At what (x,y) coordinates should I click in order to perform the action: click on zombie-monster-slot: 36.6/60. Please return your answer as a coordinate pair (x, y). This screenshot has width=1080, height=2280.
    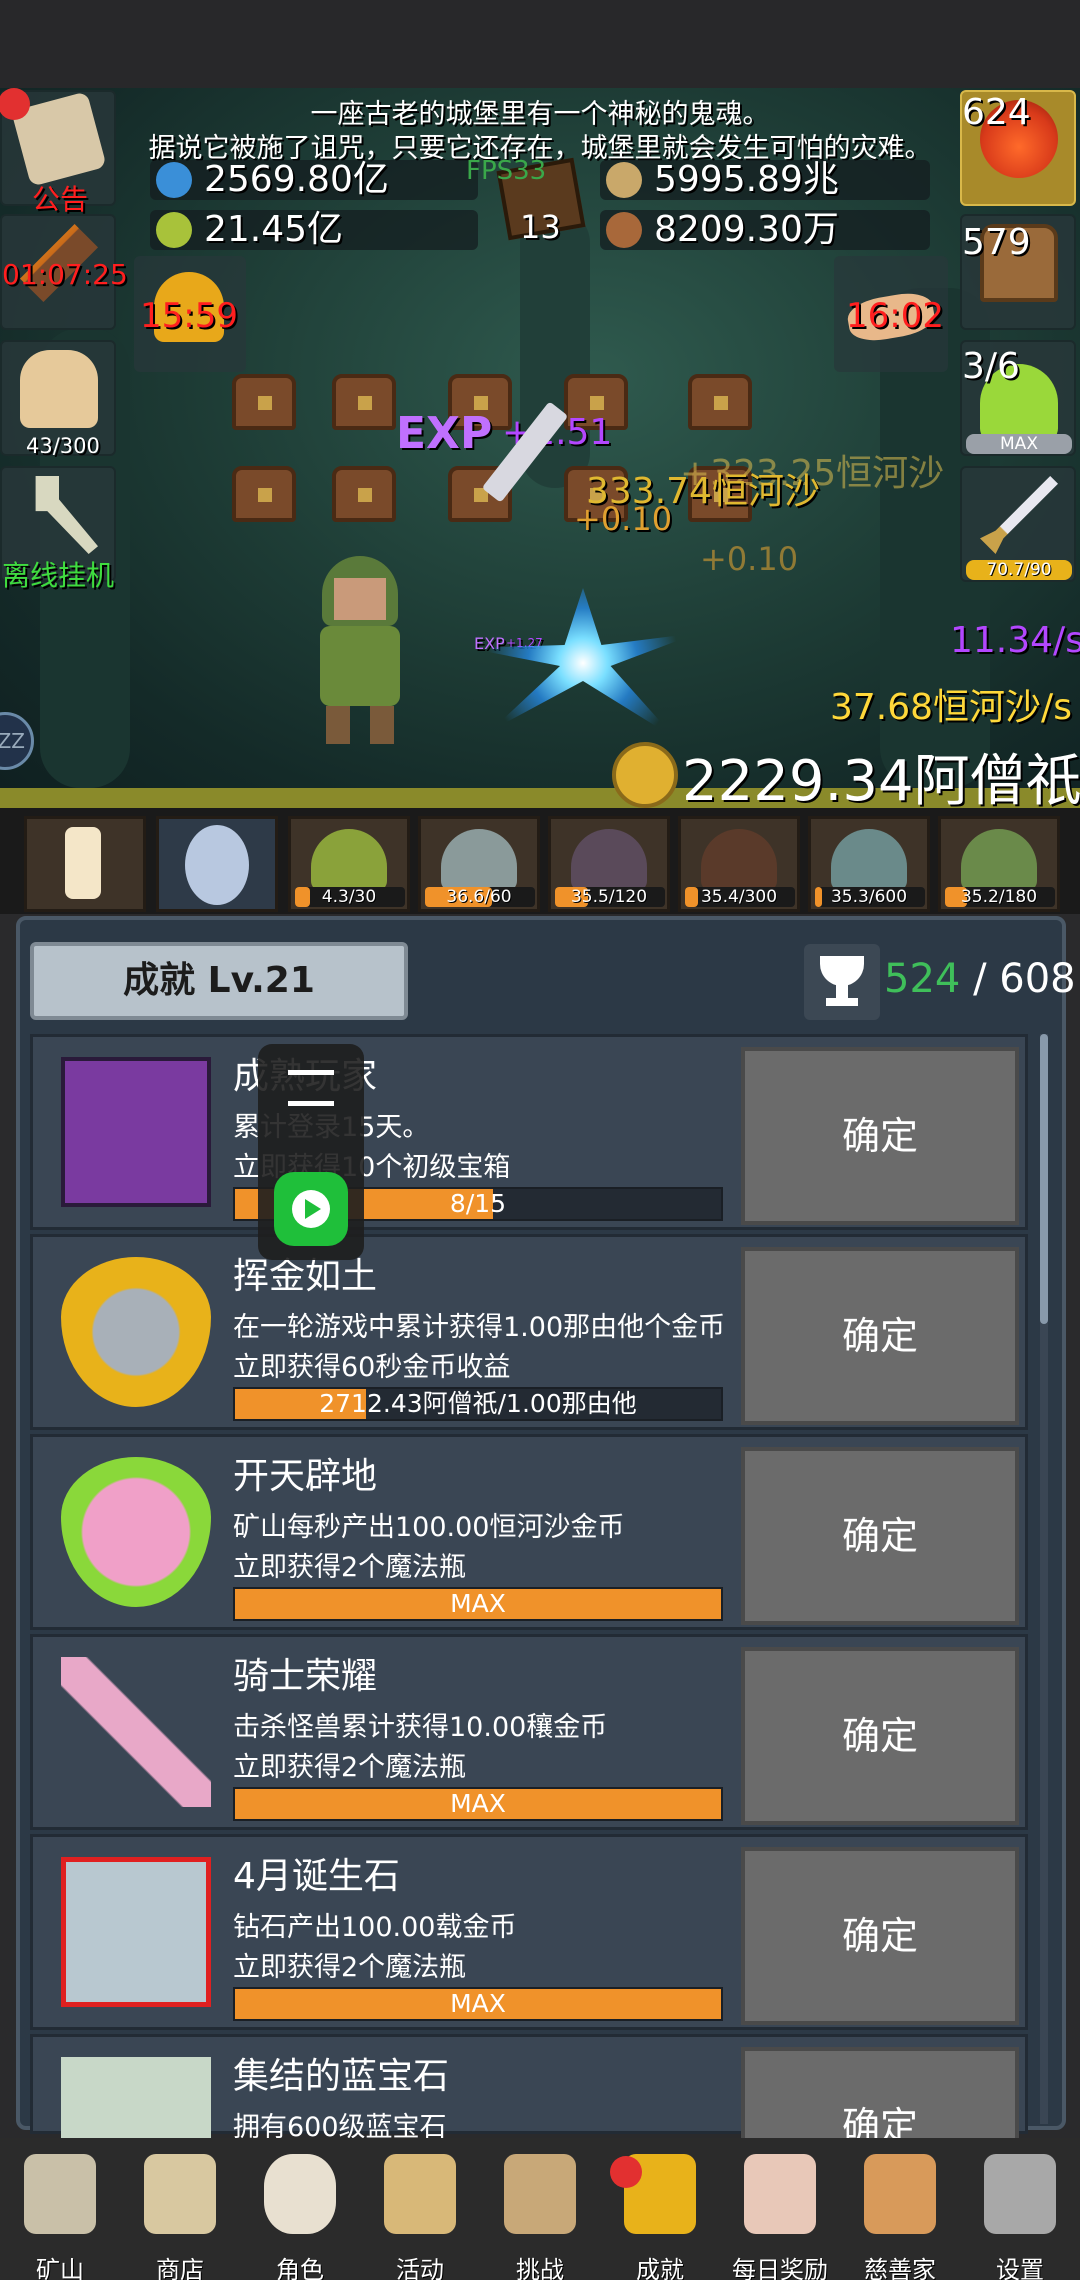
    Looking at the image, I should click on (479, 864).